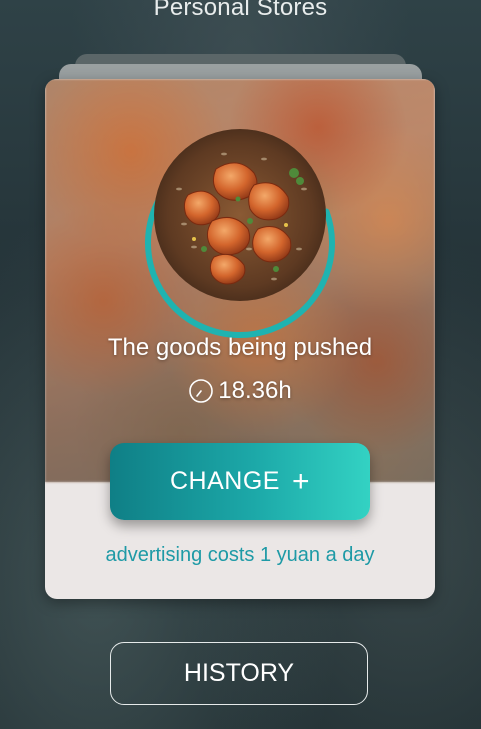 Image resolution: width=481 pixels, height=729 pixels. I want to click on history-button: HISTORY, so click(239, 673).